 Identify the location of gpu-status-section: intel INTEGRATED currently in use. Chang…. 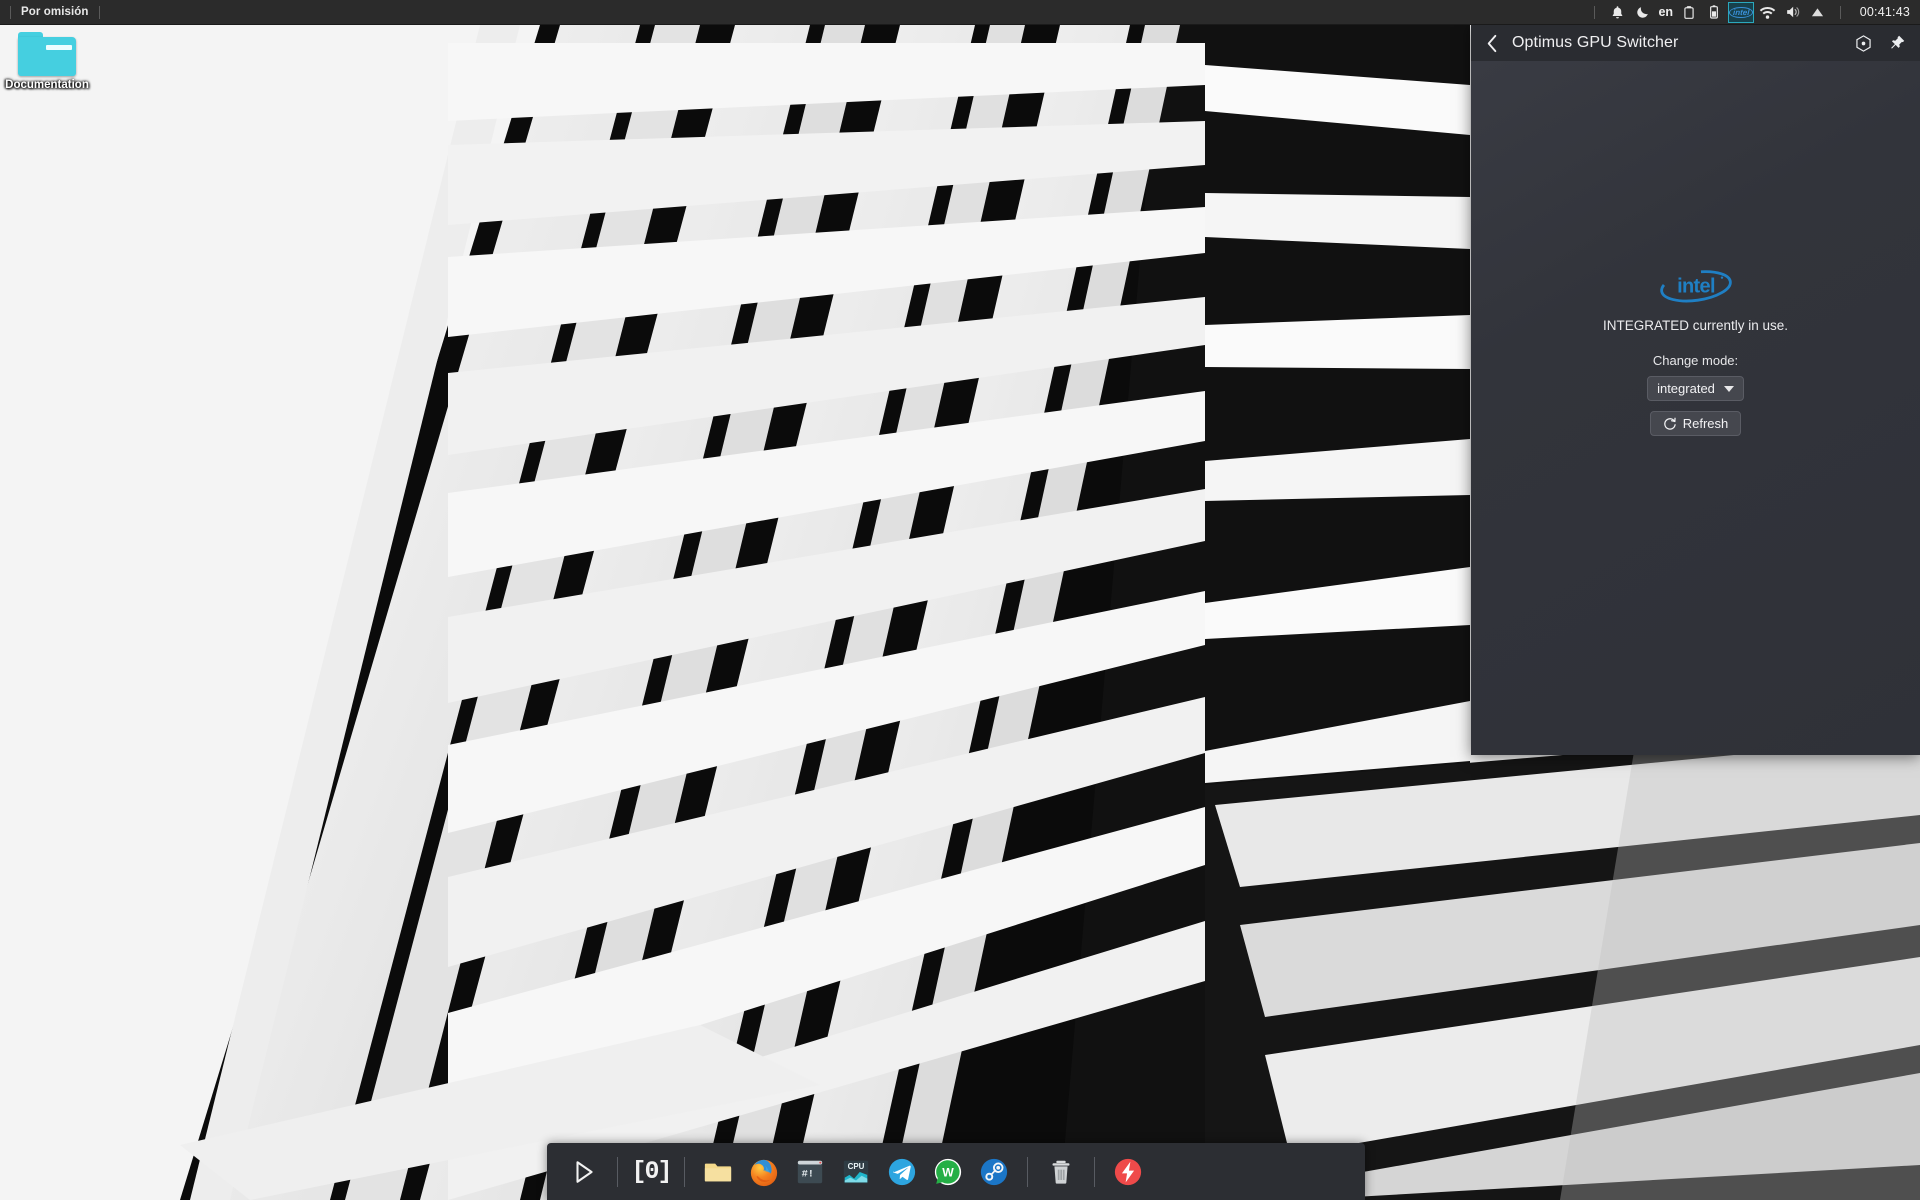
(1695, 351).